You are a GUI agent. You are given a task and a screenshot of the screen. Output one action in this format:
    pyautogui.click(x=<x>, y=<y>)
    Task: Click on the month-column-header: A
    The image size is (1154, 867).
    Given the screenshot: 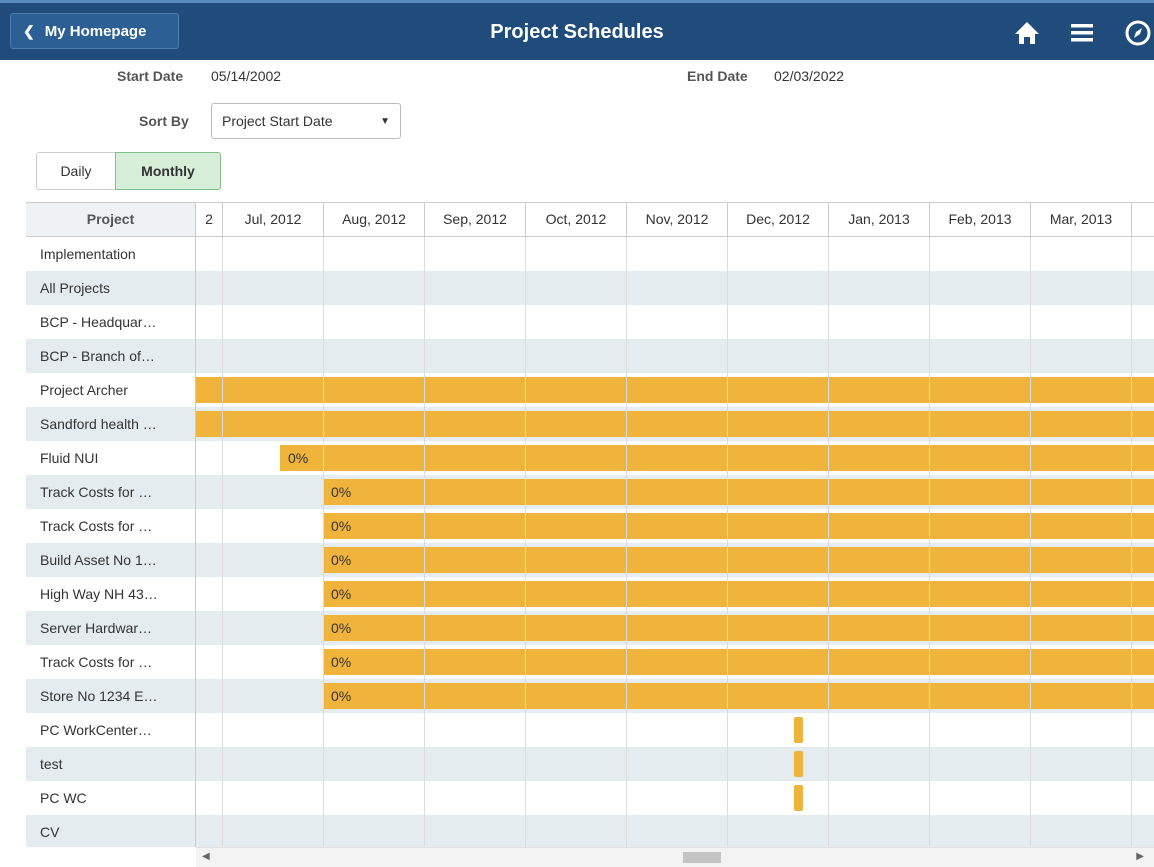 What is the action you would take?
    pyautogui.click(x=1142, y=219)
    